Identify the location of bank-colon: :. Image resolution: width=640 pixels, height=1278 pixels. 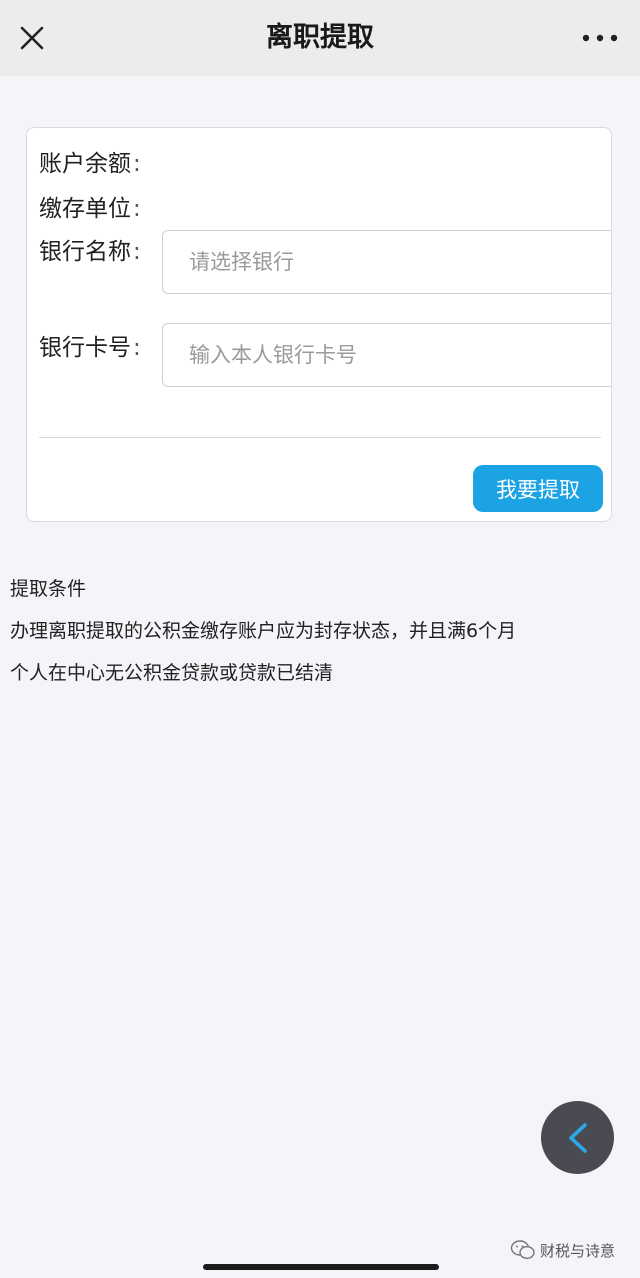
(137, 252).